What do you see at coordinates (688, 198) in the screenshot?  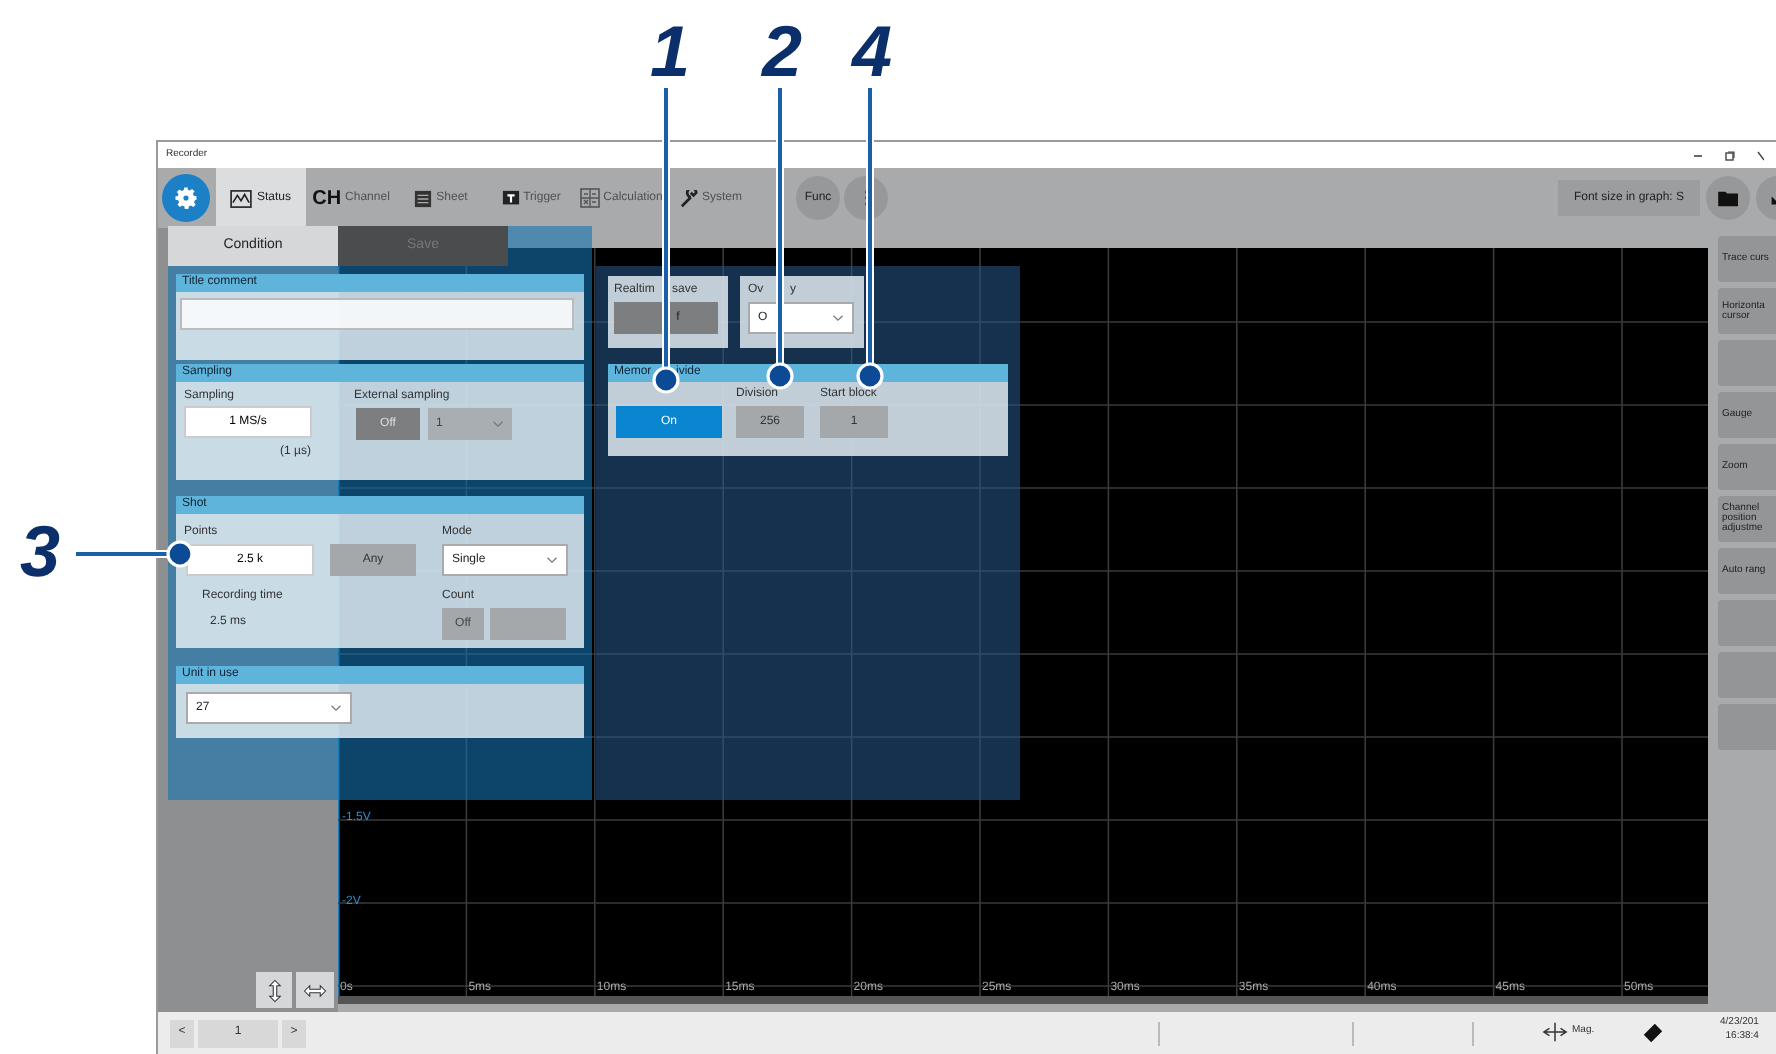 I see `system-icon` at bounding box center [688, 198].